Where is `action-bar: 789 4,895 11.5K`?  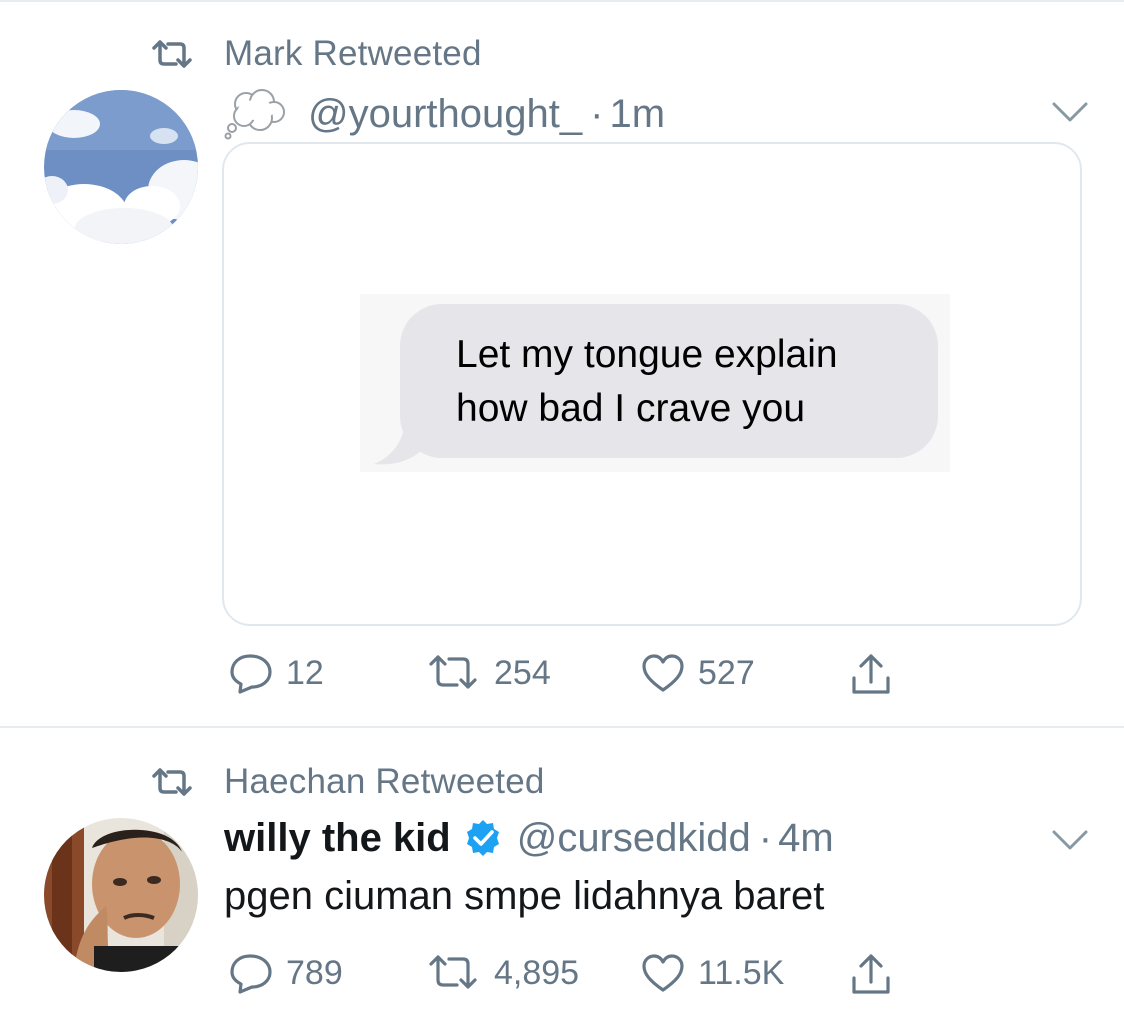
action-bar: 789 4,895 11.5K is located at coordinates (578, 975).